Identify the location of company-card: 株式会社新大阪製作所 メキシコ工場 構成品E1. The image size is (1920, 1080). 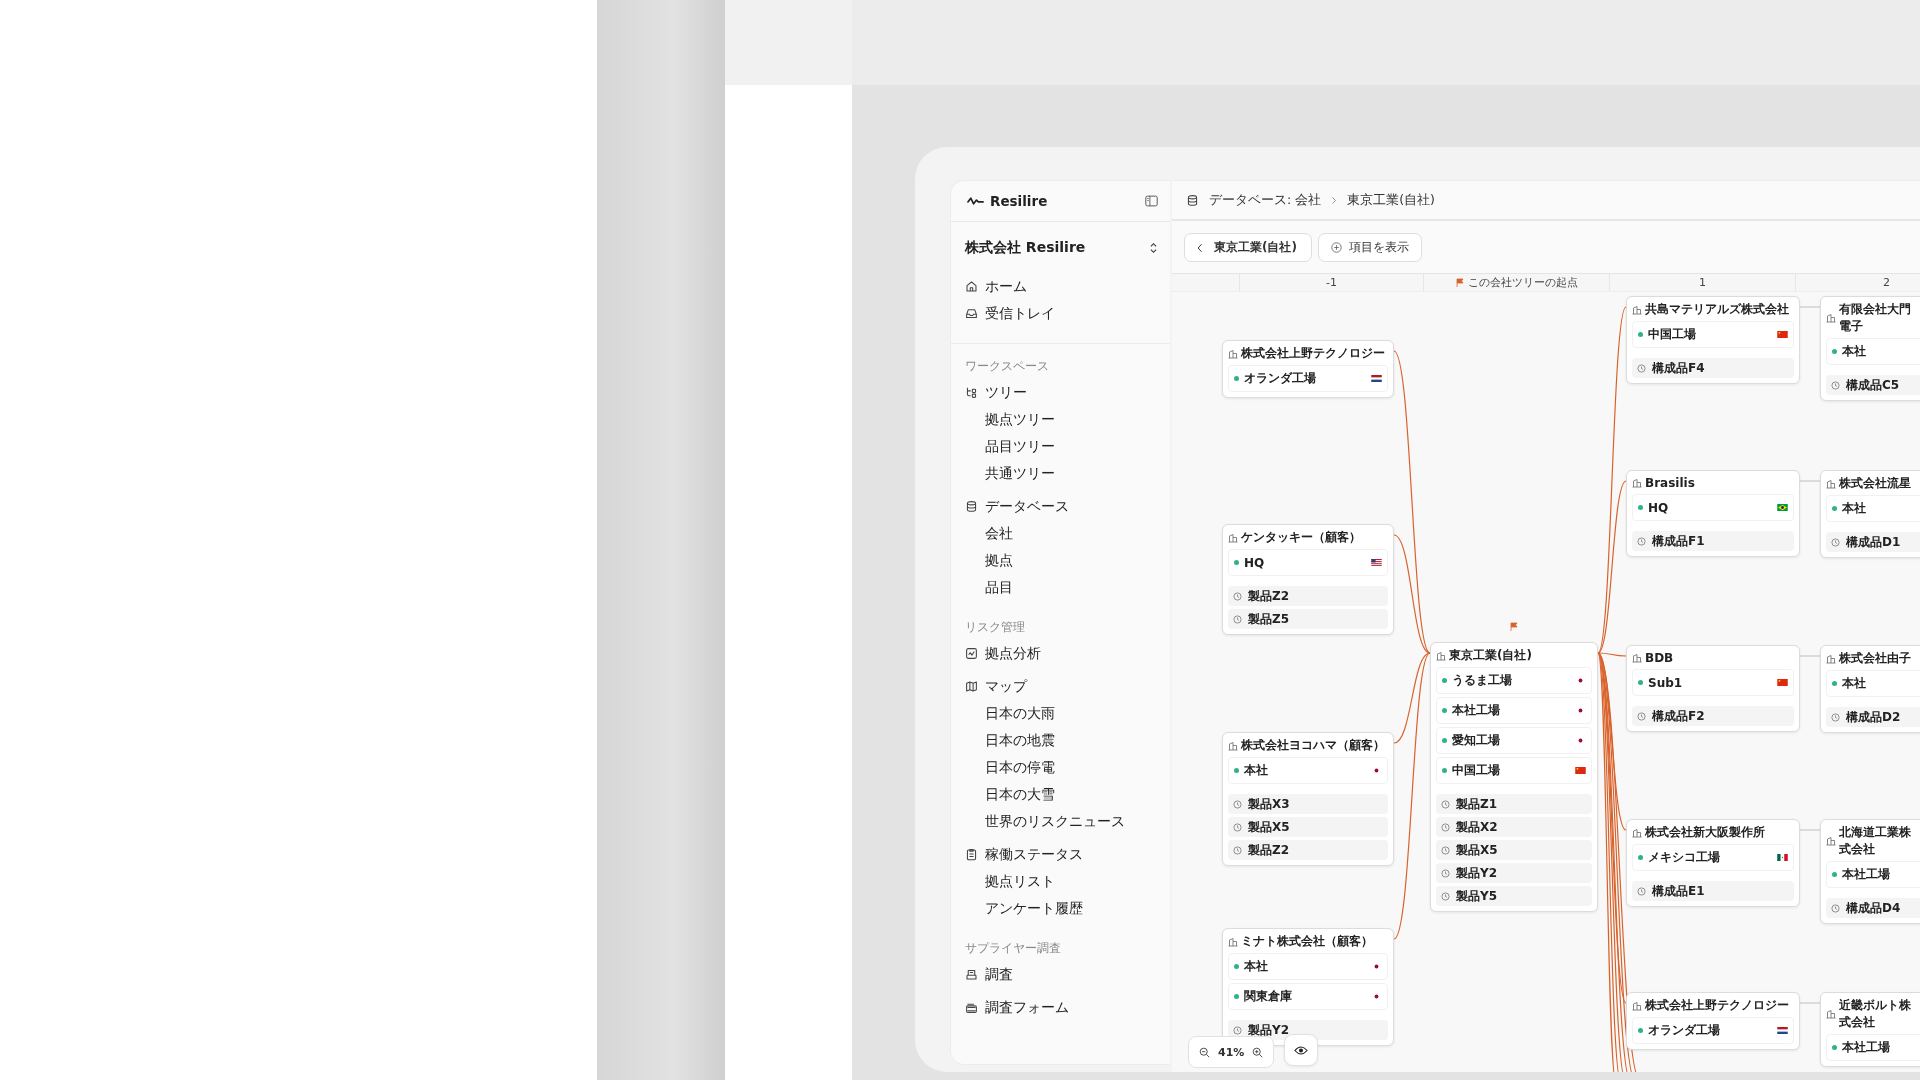
(1713, 863).